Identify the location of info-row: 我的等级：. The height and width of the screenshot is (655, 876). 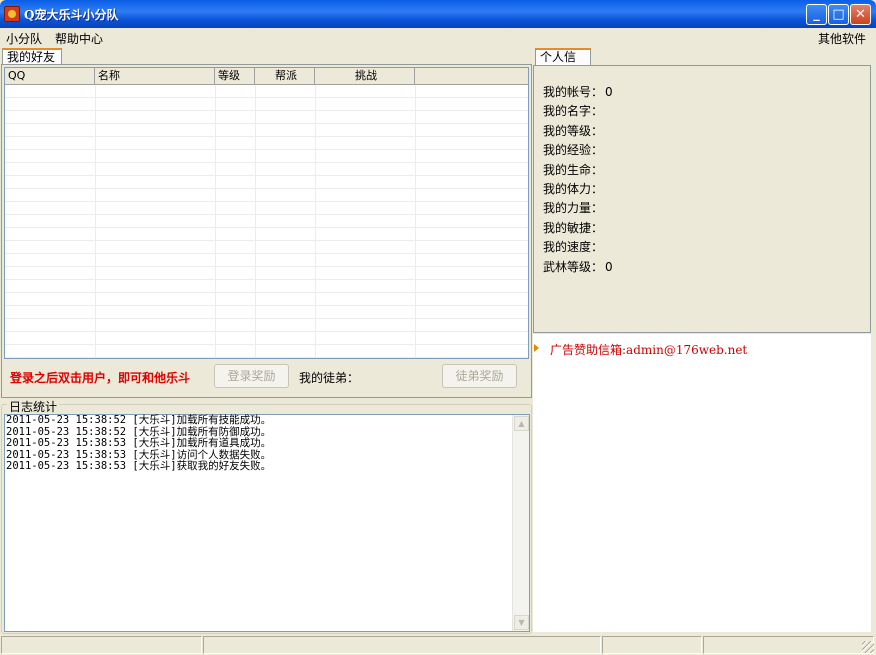
(574, 130).